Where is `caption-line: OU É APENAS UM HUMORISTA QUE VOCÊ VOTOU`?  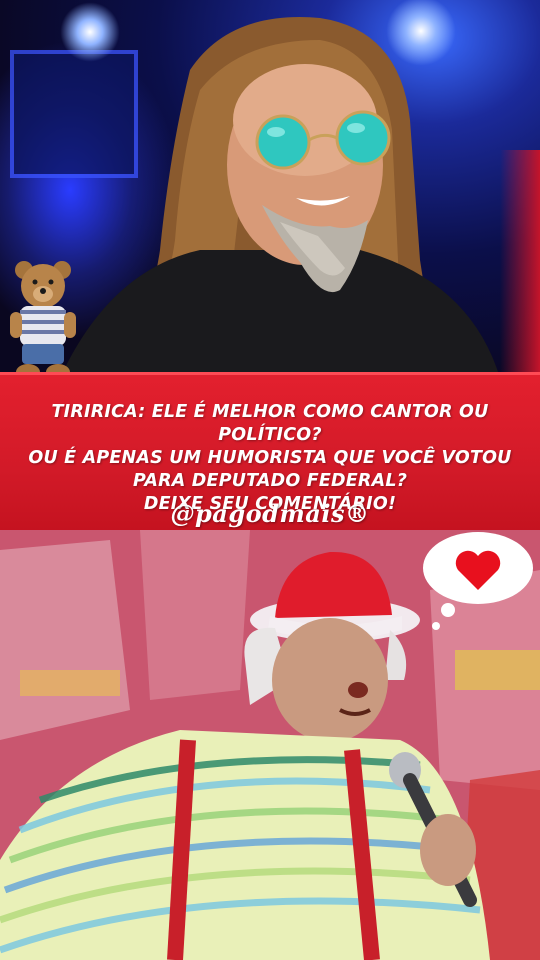
caption-line: OU É APENAS UM HUMORISTA QUE VOCÊ VOTOU is located at coordinates (270, 458).